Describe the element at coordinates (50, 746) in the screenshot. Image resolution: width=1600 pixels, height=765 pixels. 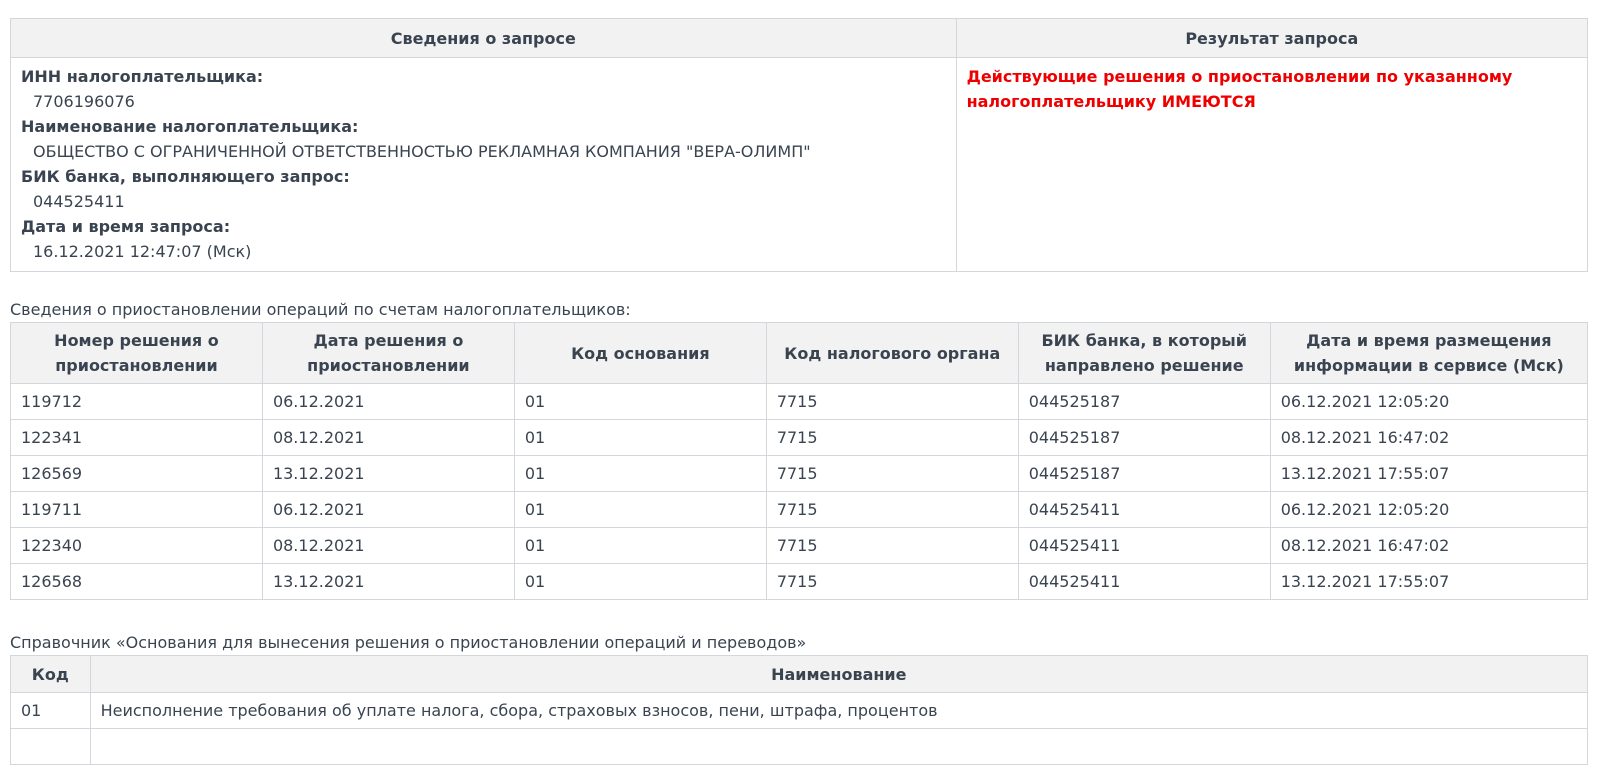
I see `reference-code-cell` at that location.